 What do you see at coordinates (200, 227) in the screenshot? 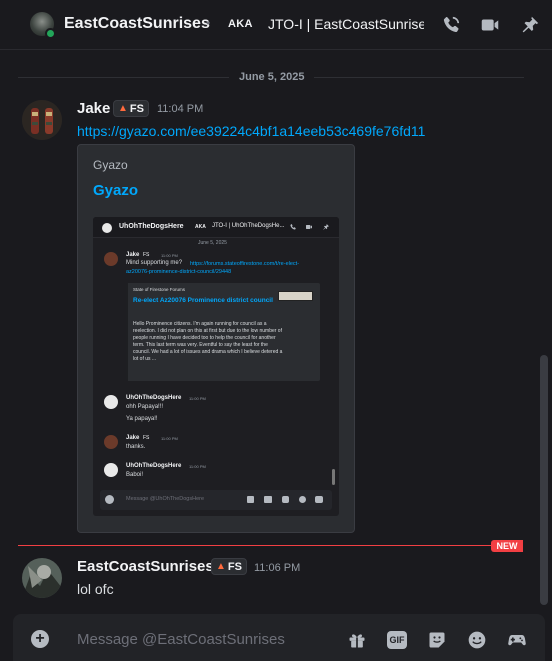
I see `embedded-aka-label: AKA` at bounding box center [200, 227].